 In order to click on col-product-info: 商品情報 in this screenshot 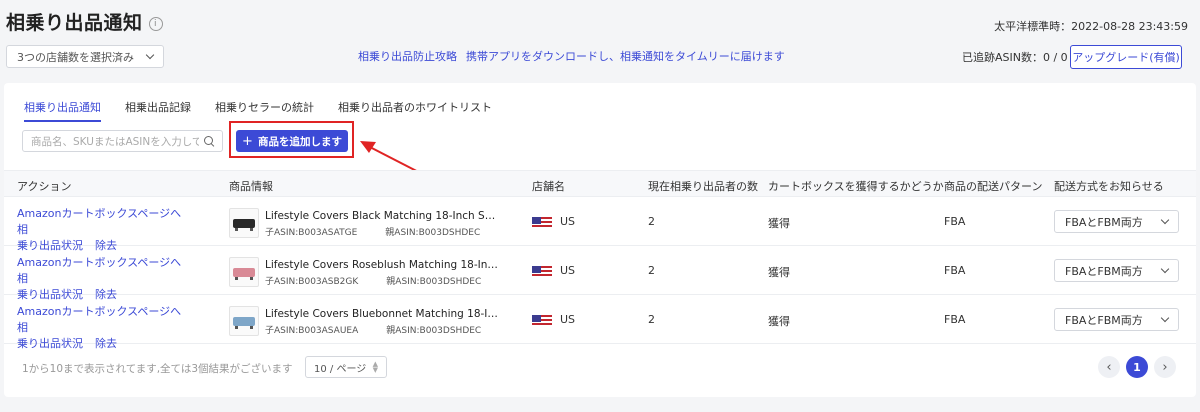, I will do `click(251, 186)`.